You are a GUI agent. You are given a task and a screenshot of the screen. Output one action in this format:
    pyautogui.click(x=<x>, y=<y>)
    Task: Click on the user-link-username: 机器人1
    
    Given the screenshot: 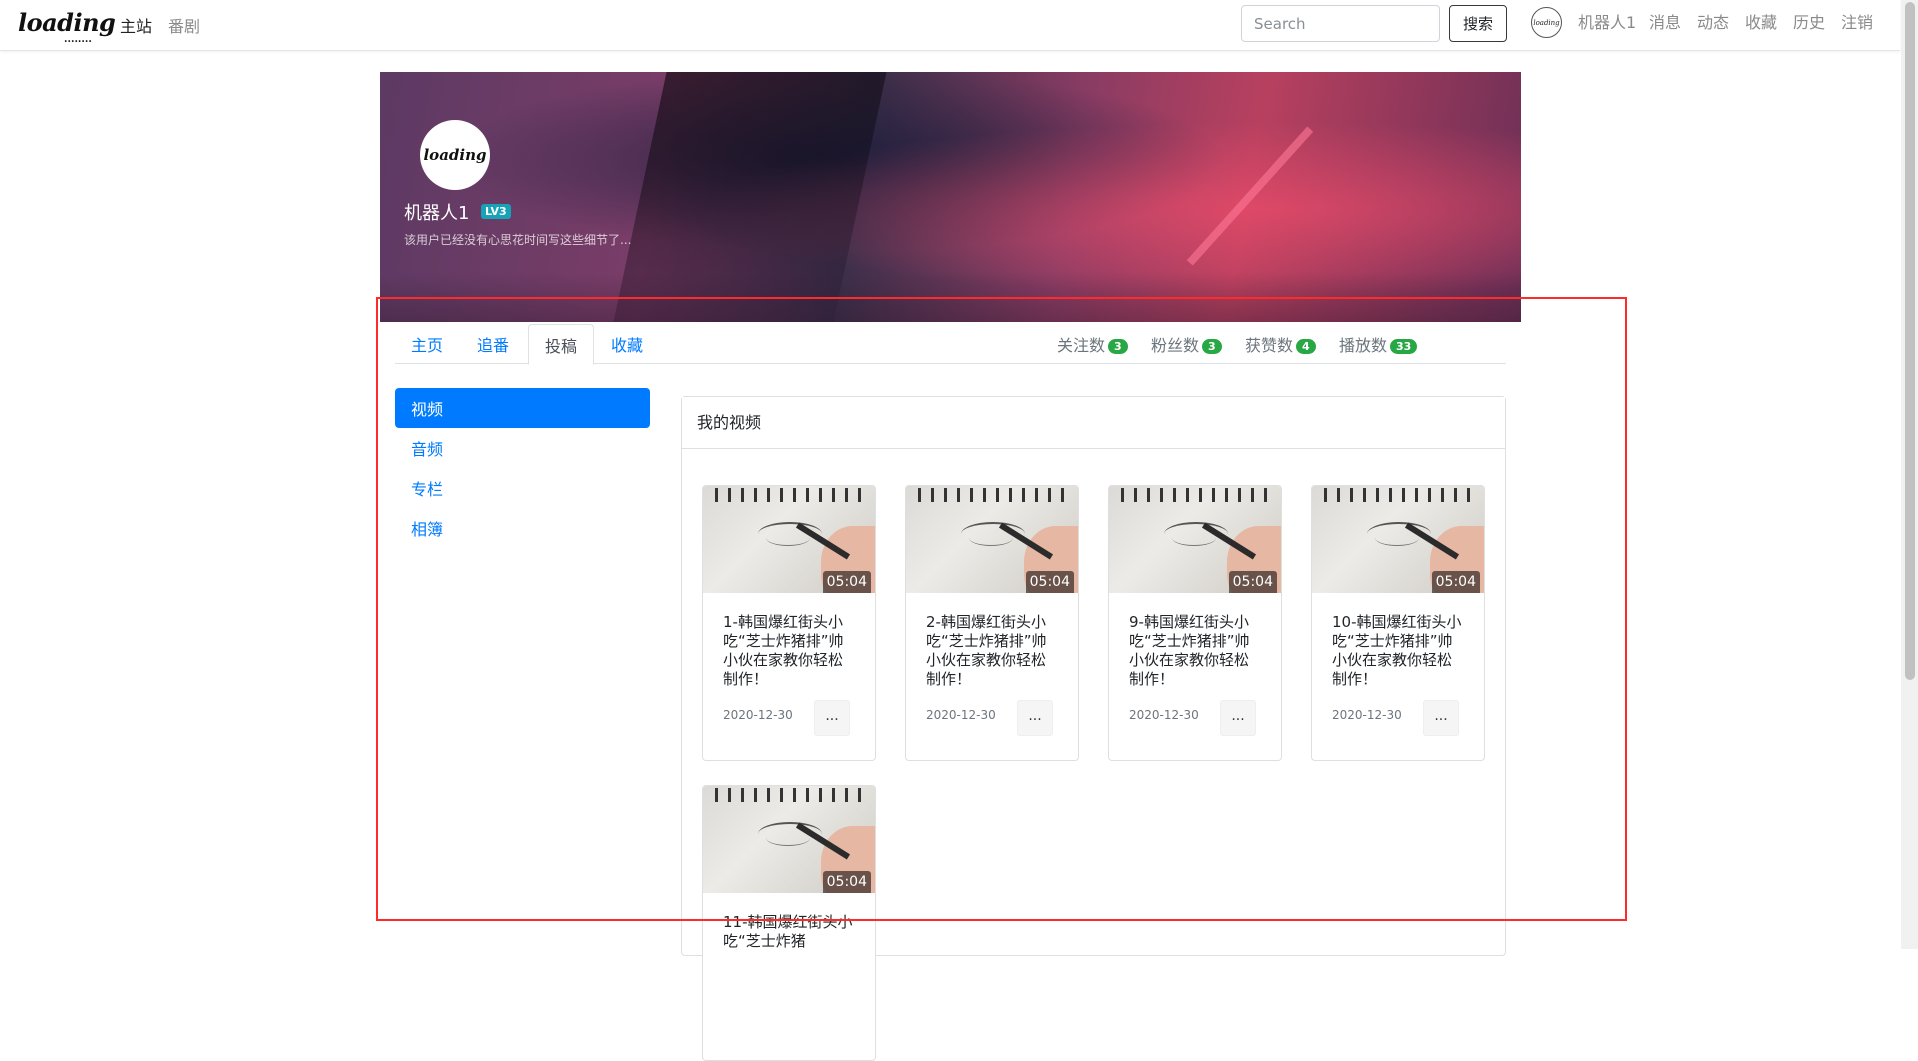 What is the action you would take?
    pyautogui.click(x=1607, y=21)
    